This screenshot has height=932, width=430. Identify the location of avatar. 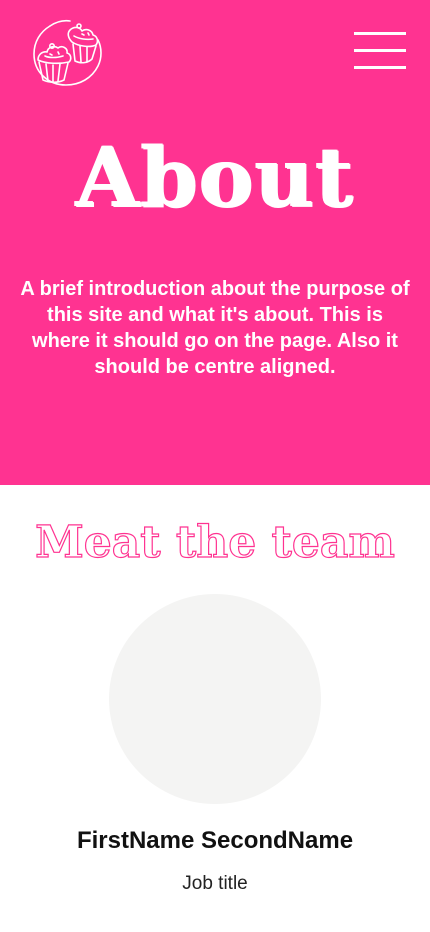
(215, 699).